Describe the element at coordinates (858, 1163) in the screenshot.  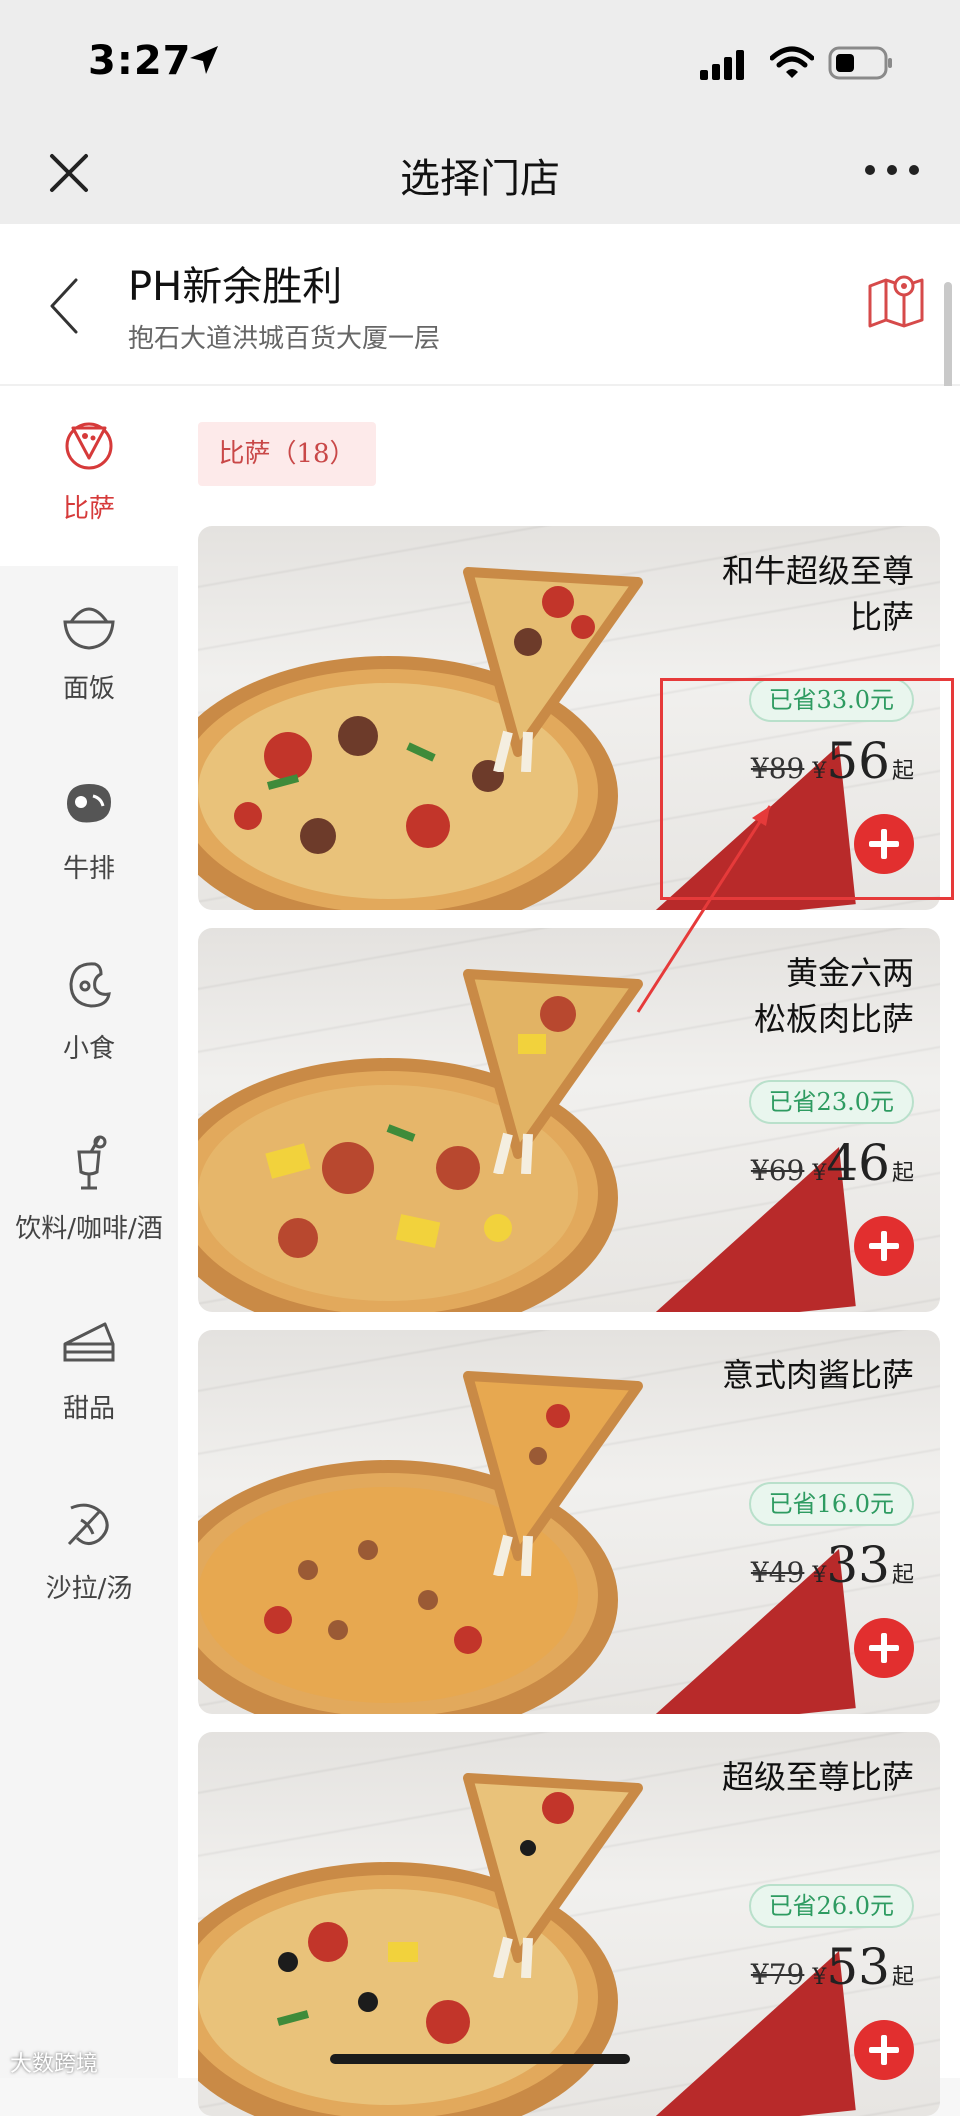
I see `current-price: 46` at that location.